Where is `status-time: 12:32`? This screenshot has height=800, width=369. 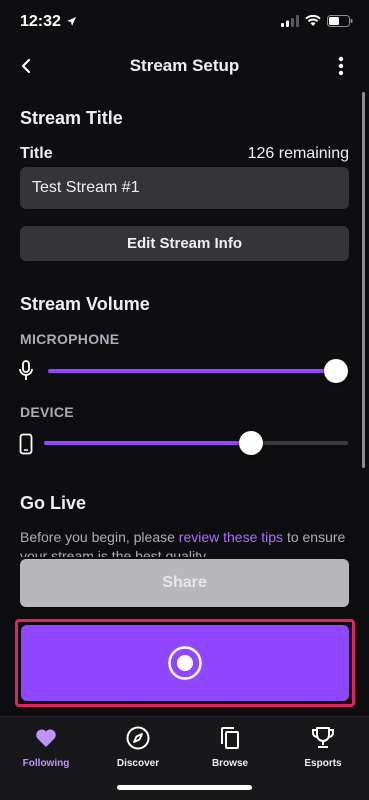 status-time: 12:32 is located at coordinates (40, 21).